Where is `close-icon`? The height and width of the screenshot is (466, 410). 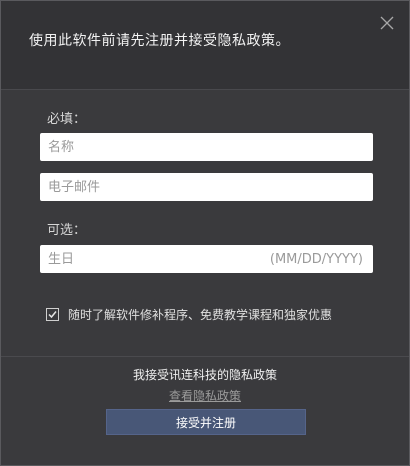
close-icon is located at coordinates (387, 23).